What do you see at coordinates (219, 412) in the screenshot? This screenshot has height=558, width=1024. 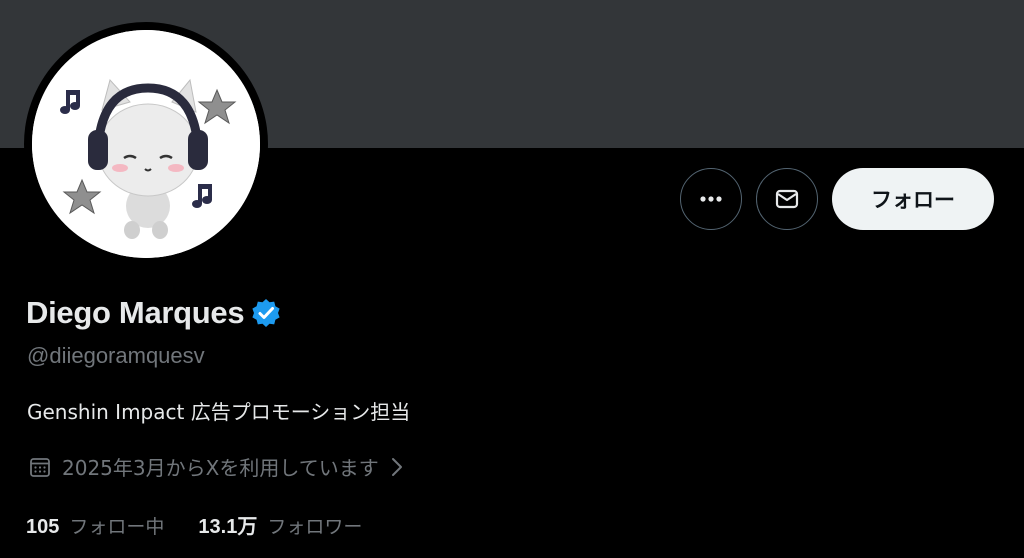 I see `profile-bio: Genshin Impact 広告プロモーション担当` at bounding box center [219, 412].